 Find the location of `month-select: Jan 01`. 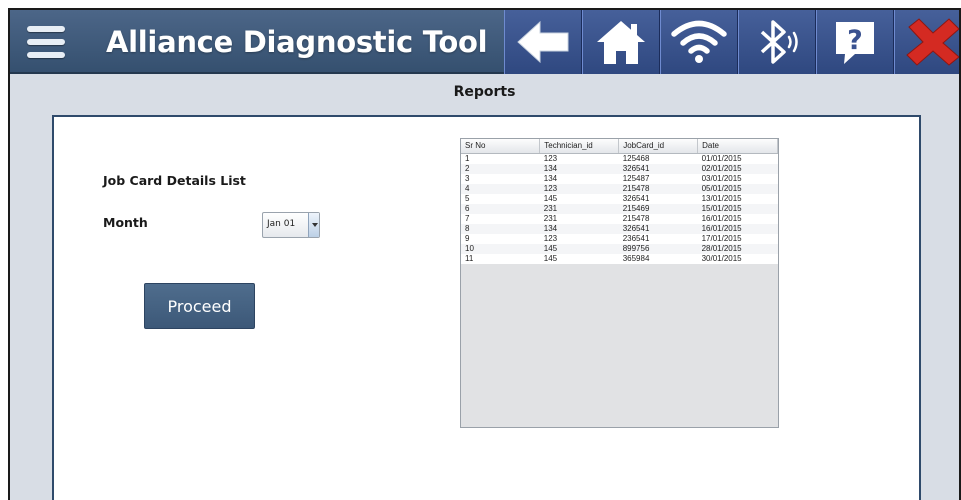

month-select: Jan 01 is located at coordinates (291, 225).